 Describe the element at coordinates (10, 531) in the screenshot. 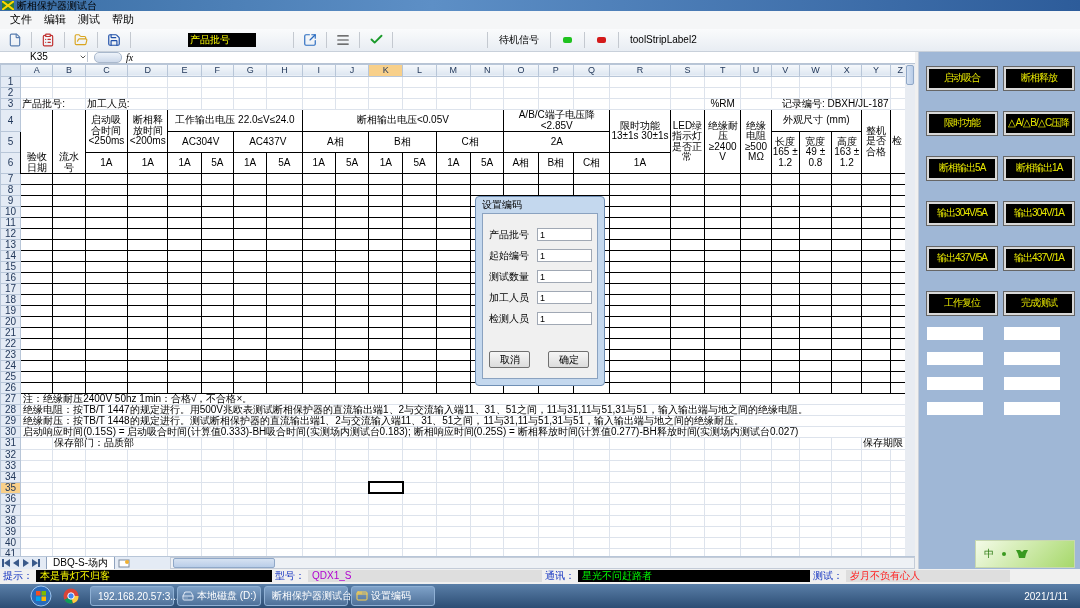

I see `row-header: 39` at that location.